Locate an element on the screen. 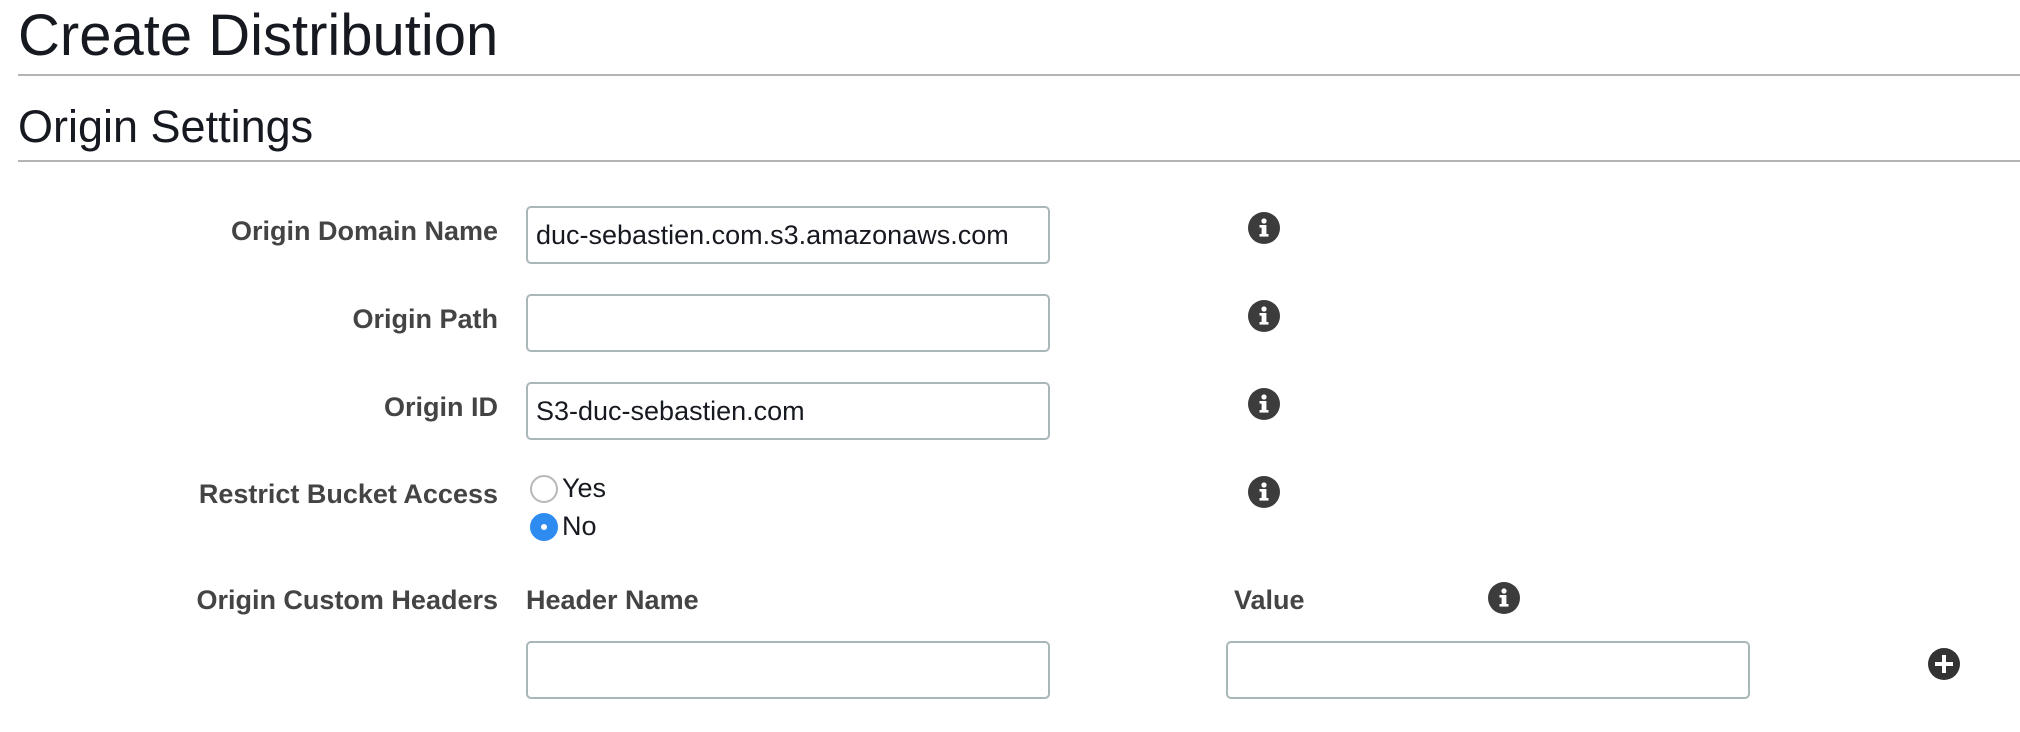 The width and height of the screenshot is (2020, 732). add-header-icon is located at coordinates (1944, 664).